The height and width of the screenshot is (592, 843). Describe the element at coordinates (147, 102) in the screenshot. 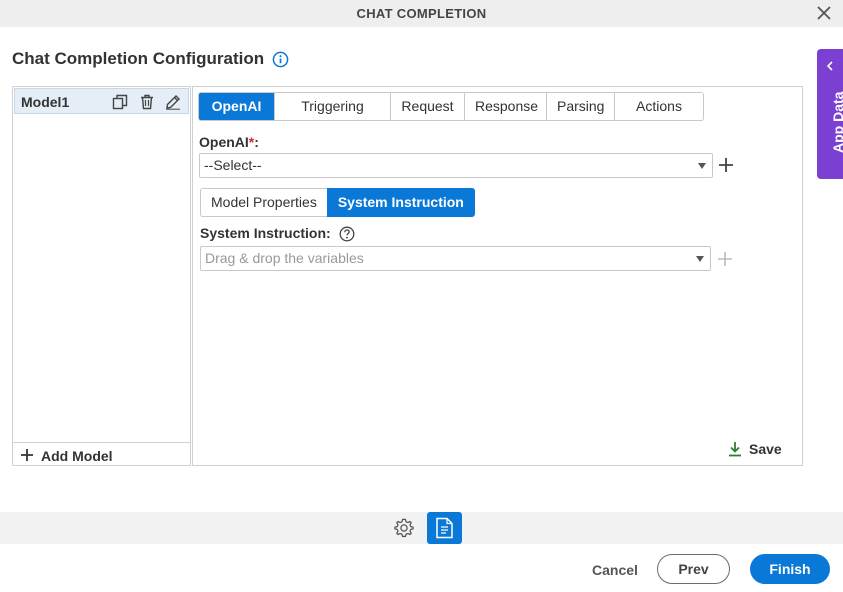

I see `trash-icon` at that location.